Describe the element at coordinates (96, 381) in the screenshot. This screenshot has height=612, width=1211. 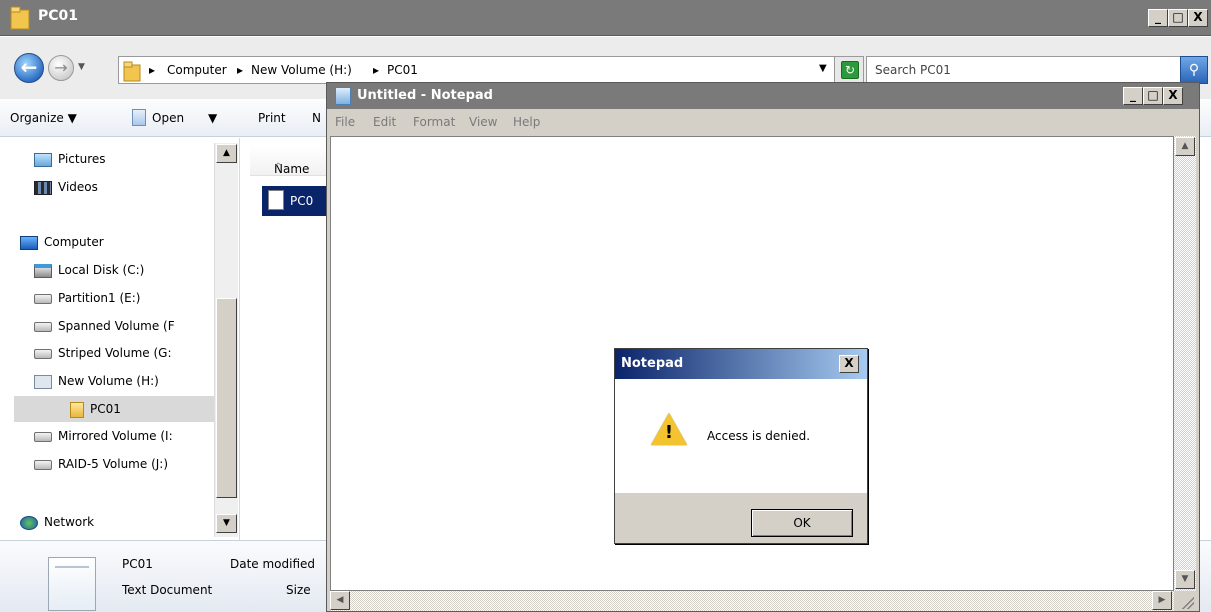
I see `nav-item-new-volume-h: New Volume (H:)` at that location.